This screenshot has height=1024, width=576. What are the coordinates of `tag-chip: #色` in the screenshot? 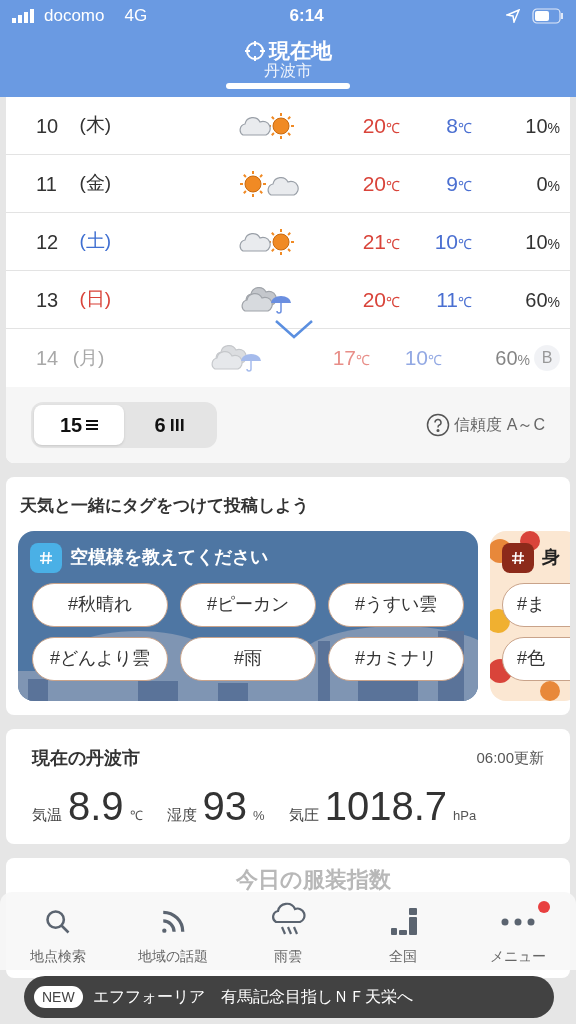 It's located at (536, 658).